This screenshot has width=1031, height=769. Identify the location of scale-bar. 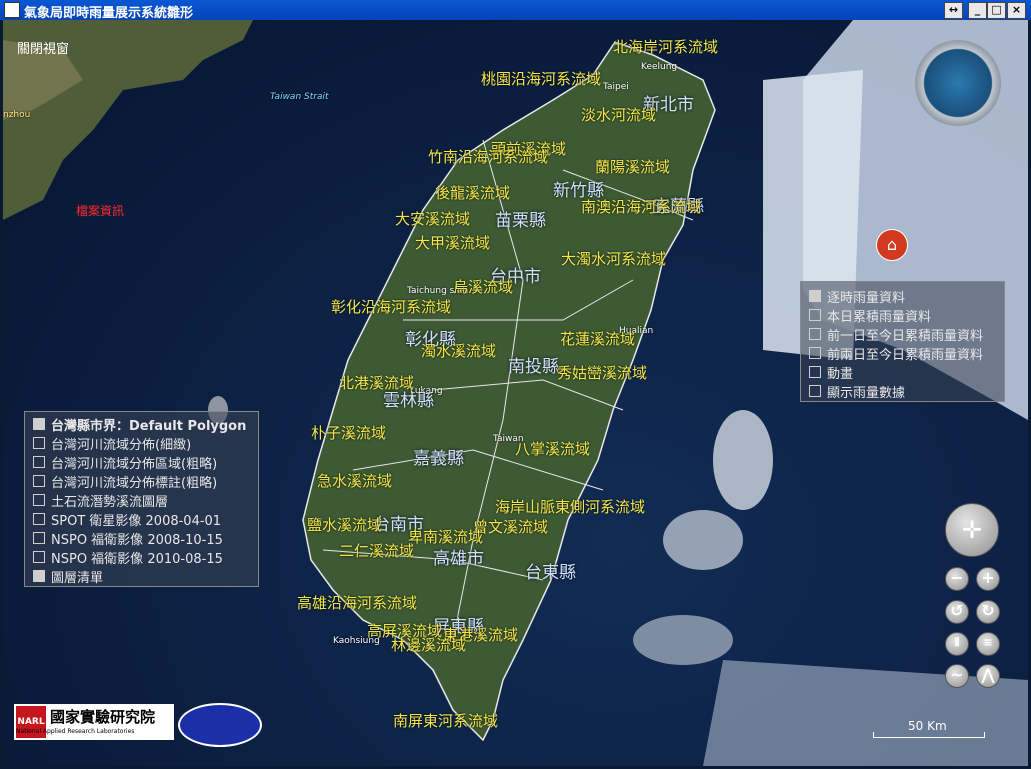
(929, 735).